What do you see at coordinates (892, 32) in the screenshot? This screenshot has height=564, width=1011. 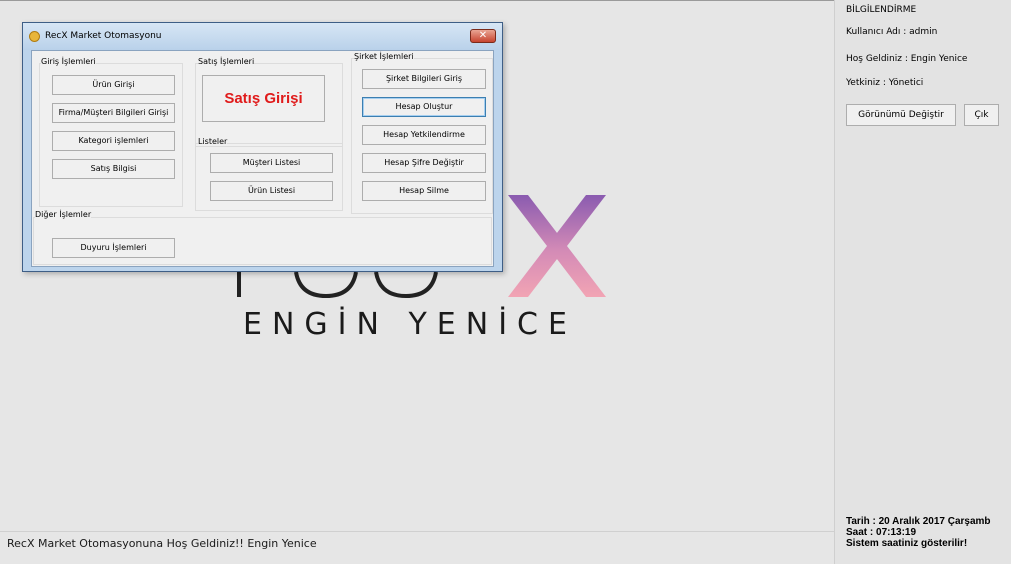 I see `username-label: Kullanıcı Adı : admin` at bounding box center [892, 32].